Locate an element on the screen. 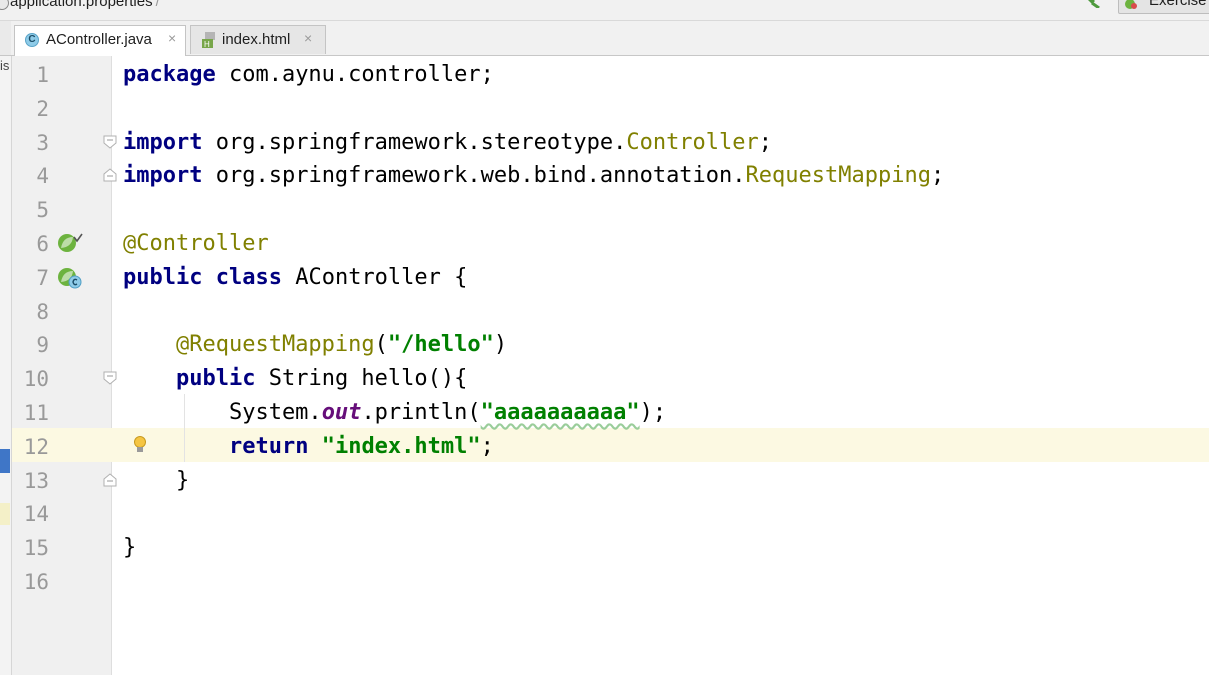 This screenshot has width=1209, height=675. code-line: 16 is located at coordinates (604, 582).